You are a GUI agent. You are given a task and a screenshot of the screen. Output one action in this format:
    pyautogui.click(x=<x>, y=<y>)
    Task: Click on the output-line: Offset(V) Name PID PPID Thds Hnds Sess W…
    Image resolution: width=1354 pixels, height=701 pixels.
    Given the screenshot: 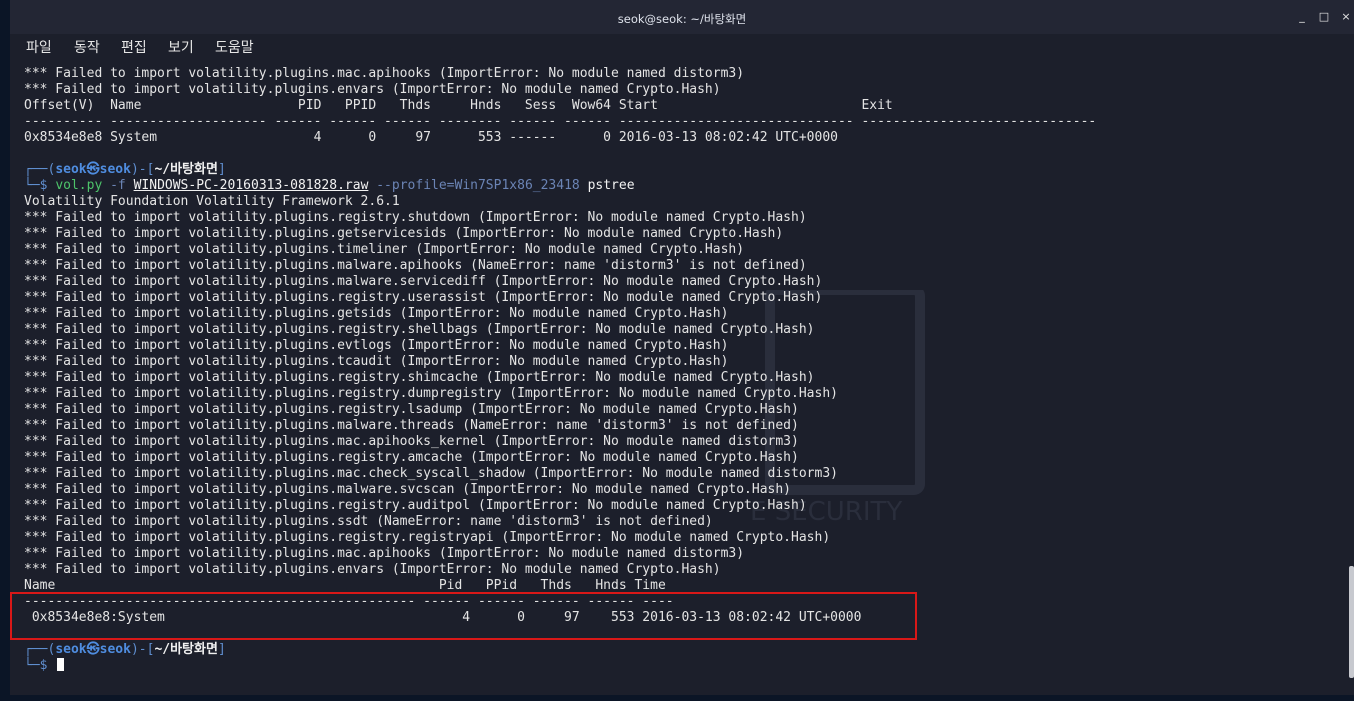 What is the action you would take?
    pyautogui.click(x=458, y=105)
    